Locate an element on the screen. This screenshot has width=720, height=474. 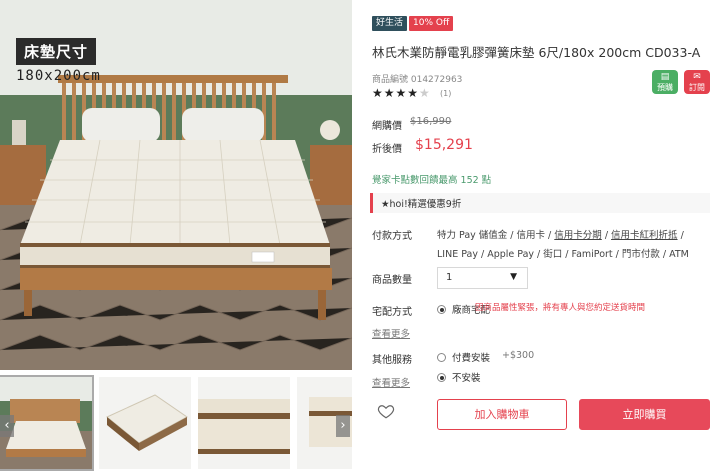
original-price: $16,990 is located at coordinates (431, 121).